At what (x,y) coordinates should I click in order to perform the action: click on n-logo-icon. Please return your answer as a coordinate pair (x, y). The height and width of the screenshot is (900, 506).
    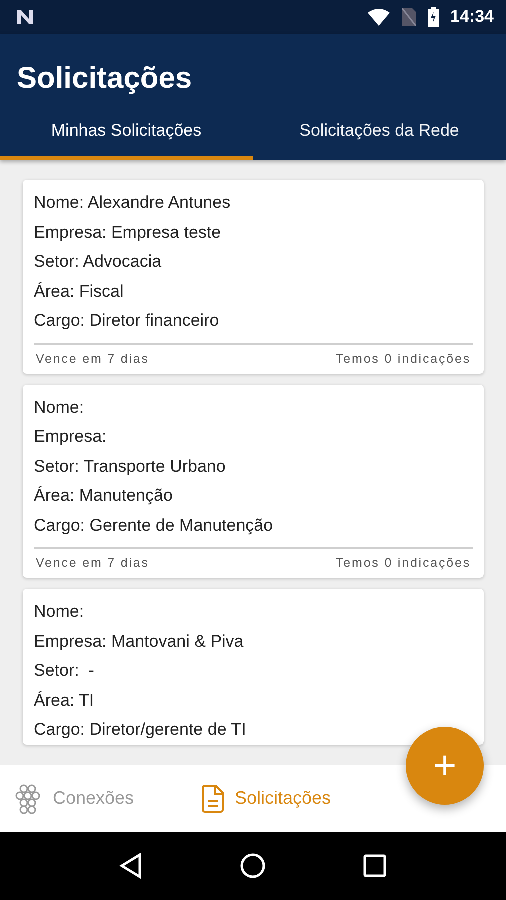
    Looking at the image, I should click on (25, 17).